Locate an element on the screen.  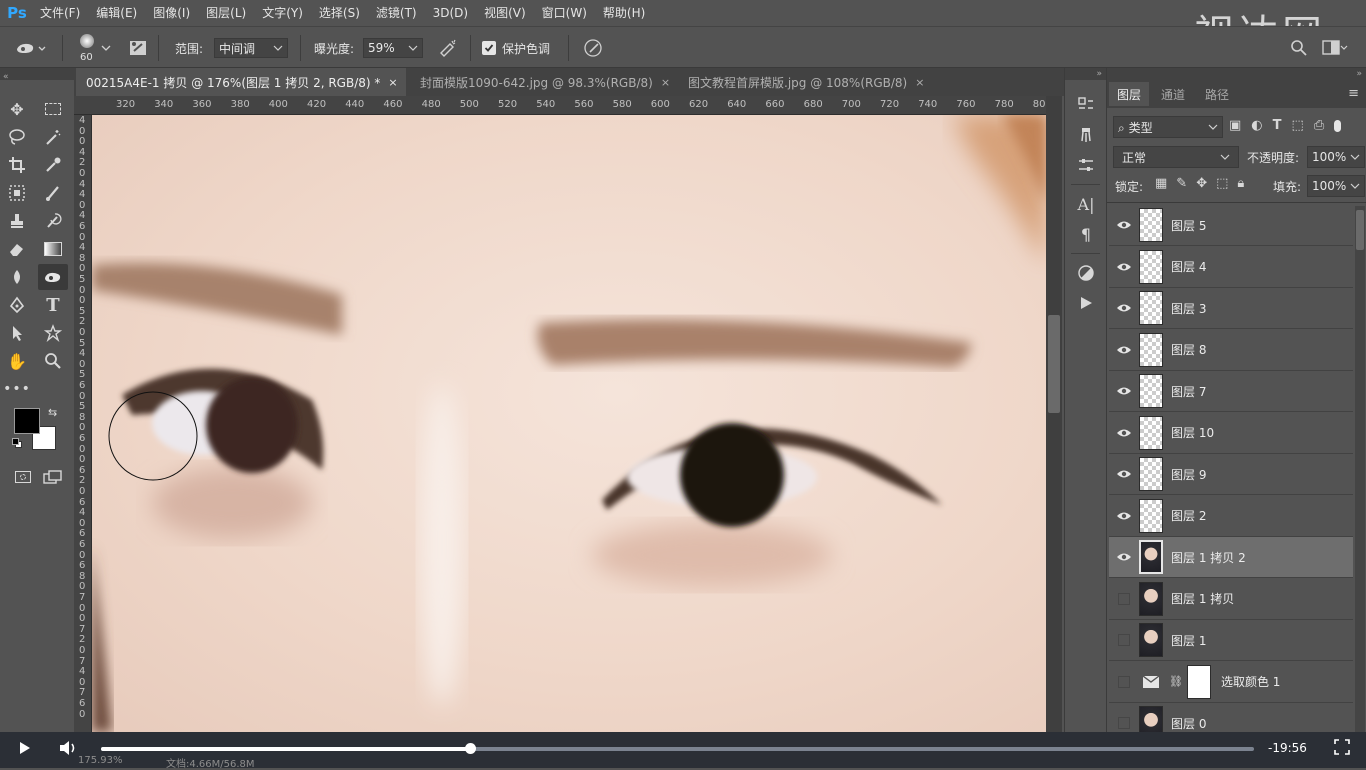
pressure-size-toggle is located at coordinates (593, 48).